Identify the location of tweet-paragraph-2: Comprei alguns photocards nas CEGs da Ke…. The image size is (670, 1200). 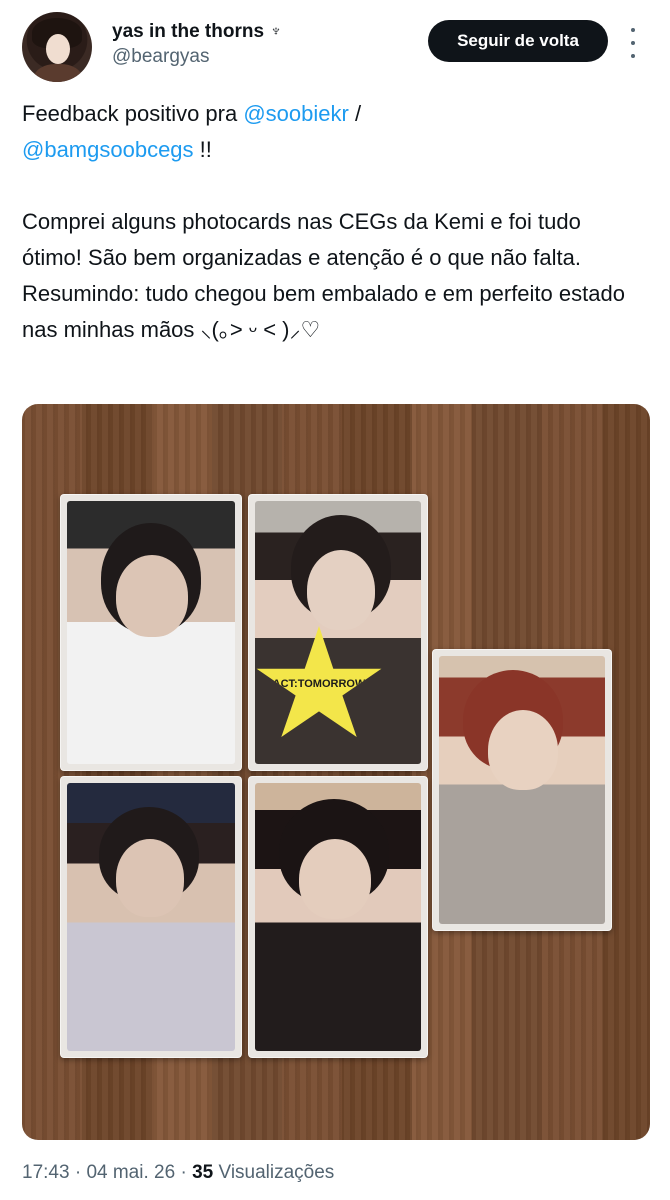
(301, 239).